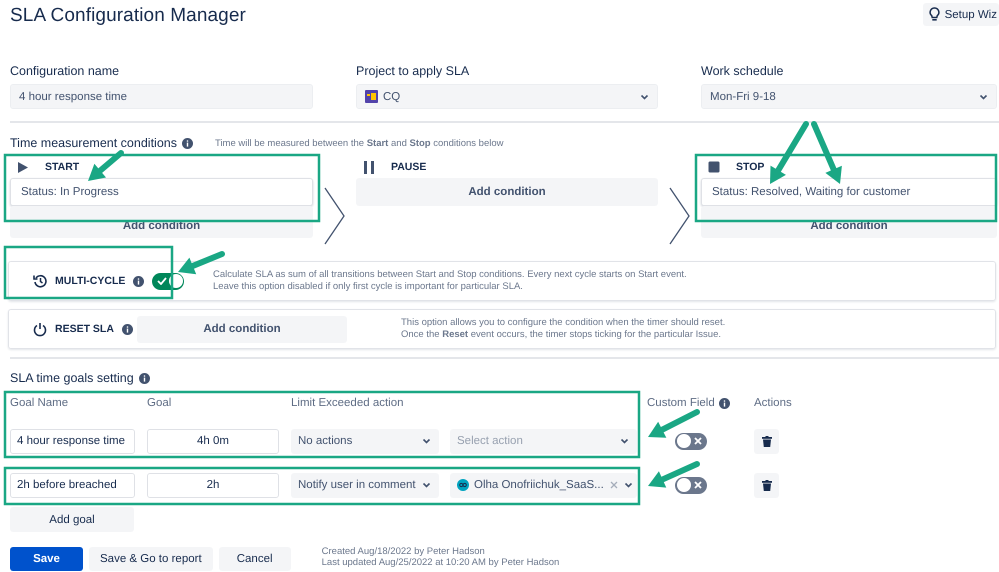  Describe the element at coordinates (563, 323) in the screenshot. I see `description-text: This option allows you to configure the condition when the timer should reset.` at that location.